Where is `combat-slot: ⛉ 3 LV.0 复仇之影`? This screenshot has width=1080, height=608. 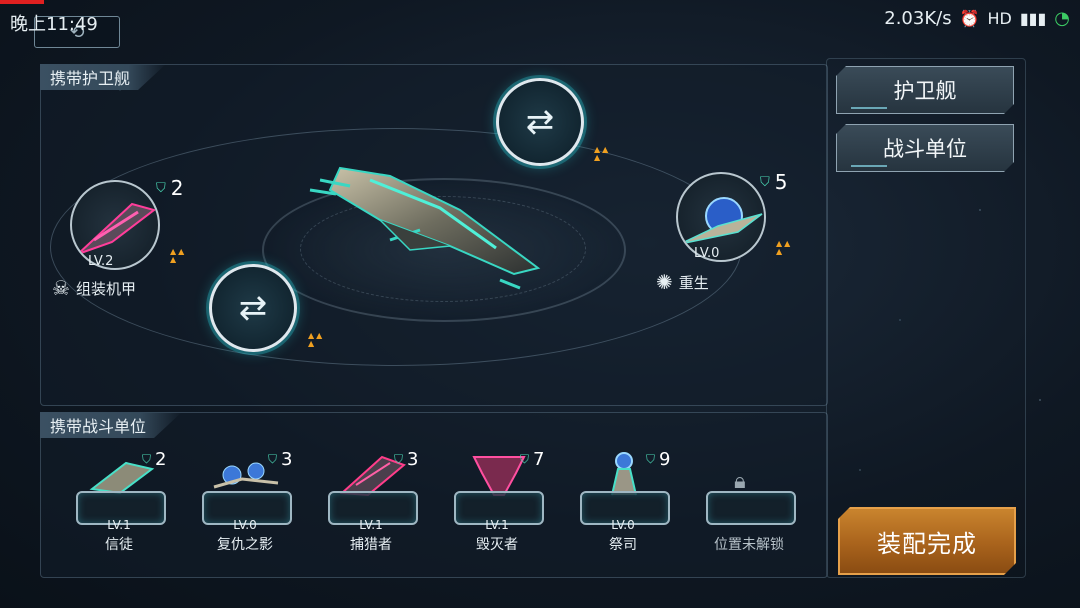
combat-slot: ⛉ 3 LV.0 复仇之影 is located at coordinates (250, 501).